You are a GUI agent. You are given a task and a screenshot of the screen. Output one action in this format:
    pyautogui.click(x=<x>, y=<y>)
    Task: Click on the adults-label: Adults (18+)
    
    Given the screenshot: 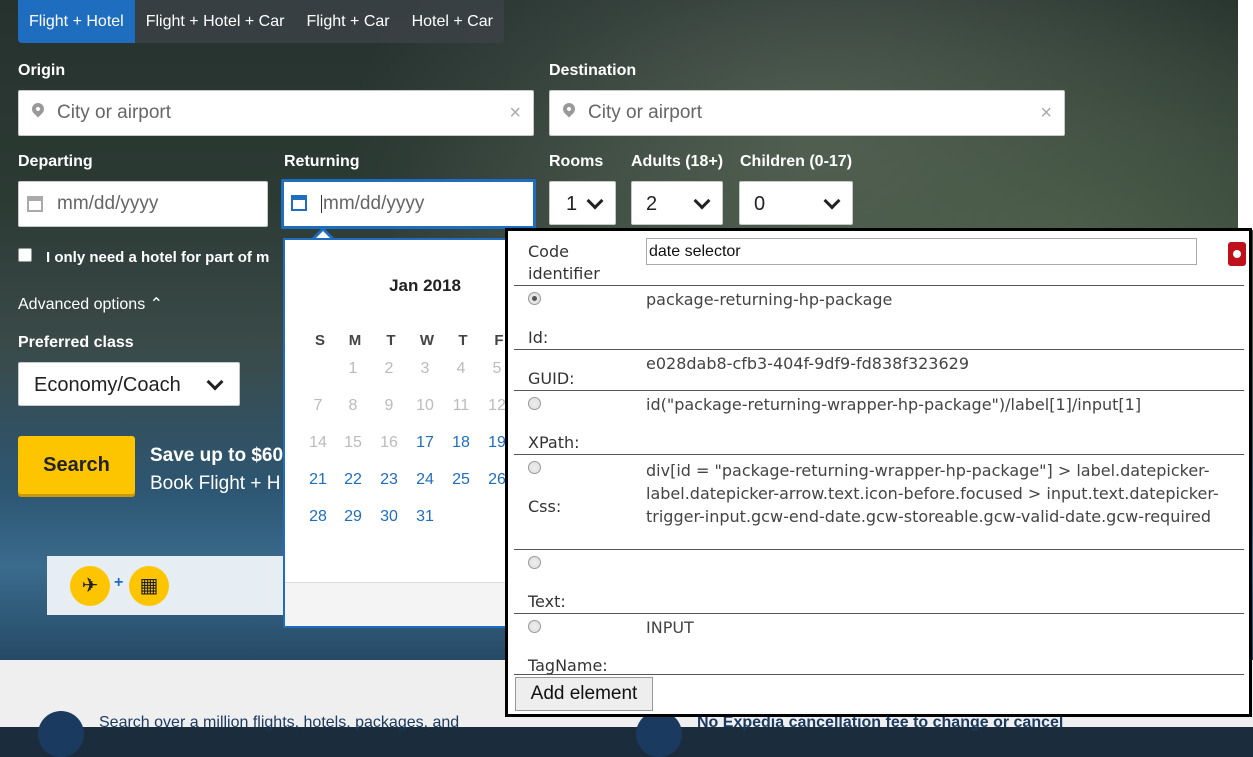 What is the action you would take?
    pyautogui.click(x=677, y=161)
    